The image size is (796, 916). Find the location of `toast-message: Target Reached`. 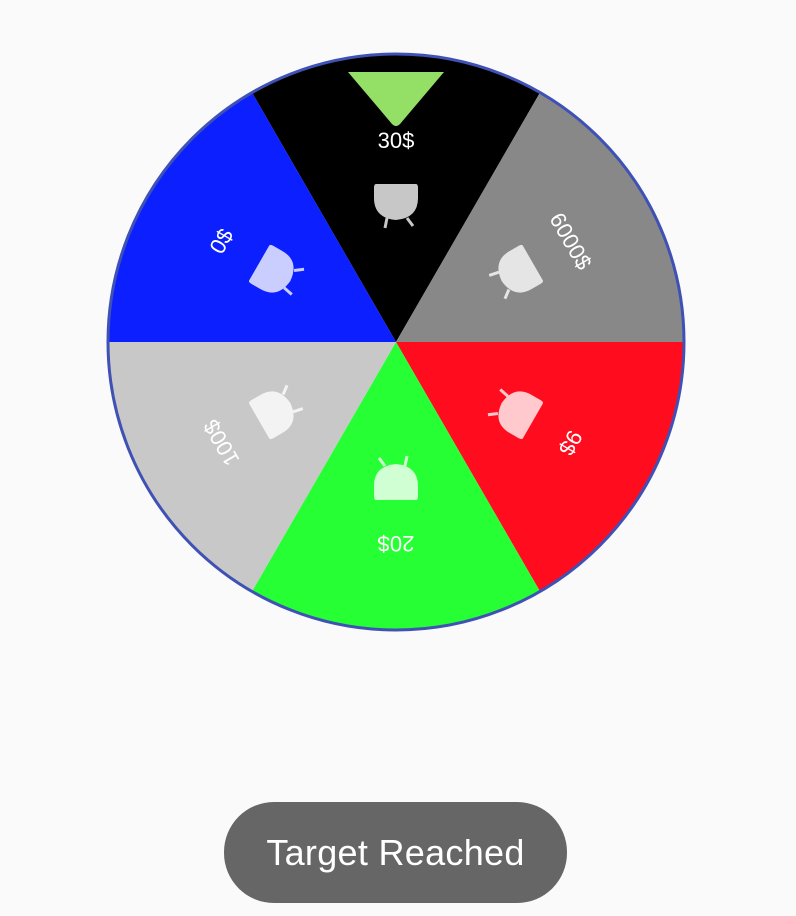

toast-message: Target Reached is located at coordinates (395, 852).